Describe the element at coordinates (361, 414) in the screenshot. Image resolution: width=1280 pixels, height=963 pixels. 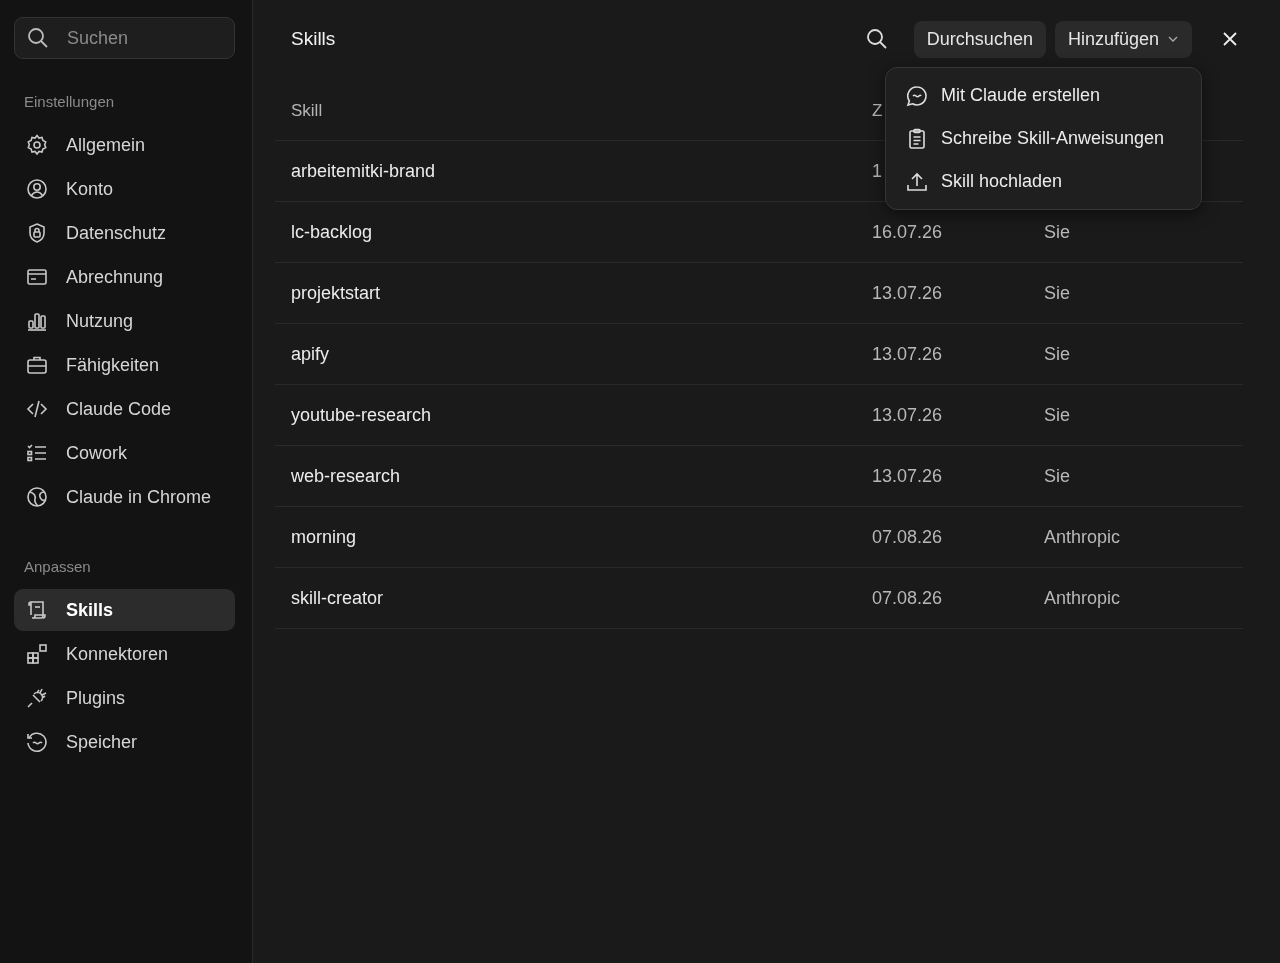
I see `skill-name: youtube-research` at that location.